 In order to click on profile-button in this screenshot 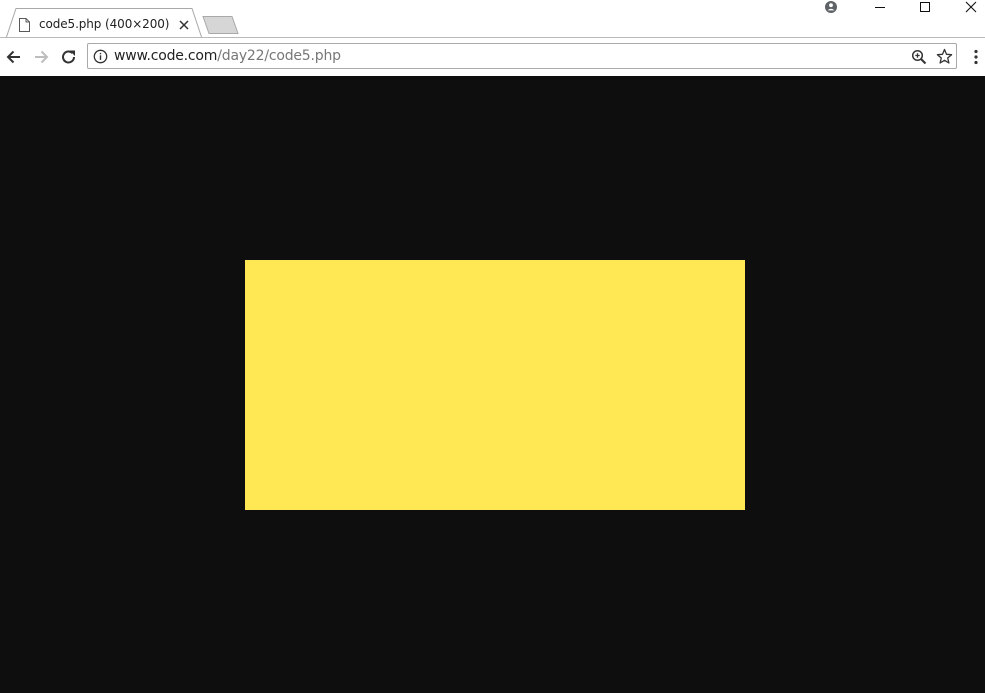, I will do `click(831, 7)`.